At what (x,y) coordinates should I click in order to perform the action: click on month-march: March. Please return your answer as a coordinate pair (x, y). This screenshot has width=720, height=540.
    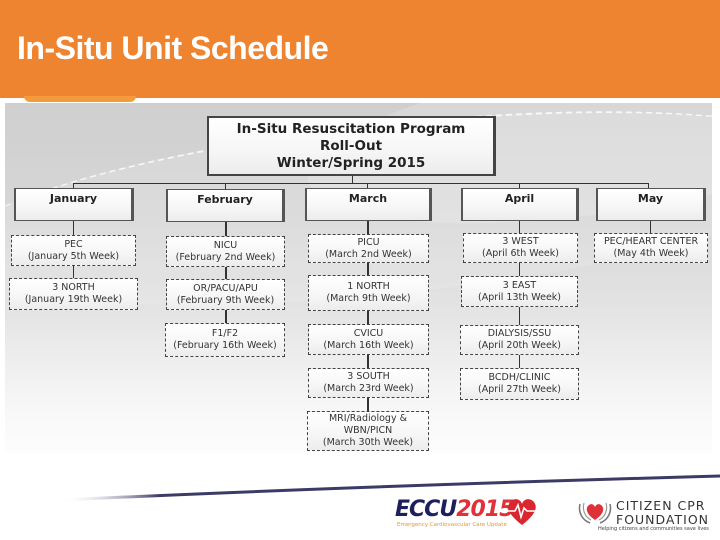
    Looking at the image, I should click on (368, 204).